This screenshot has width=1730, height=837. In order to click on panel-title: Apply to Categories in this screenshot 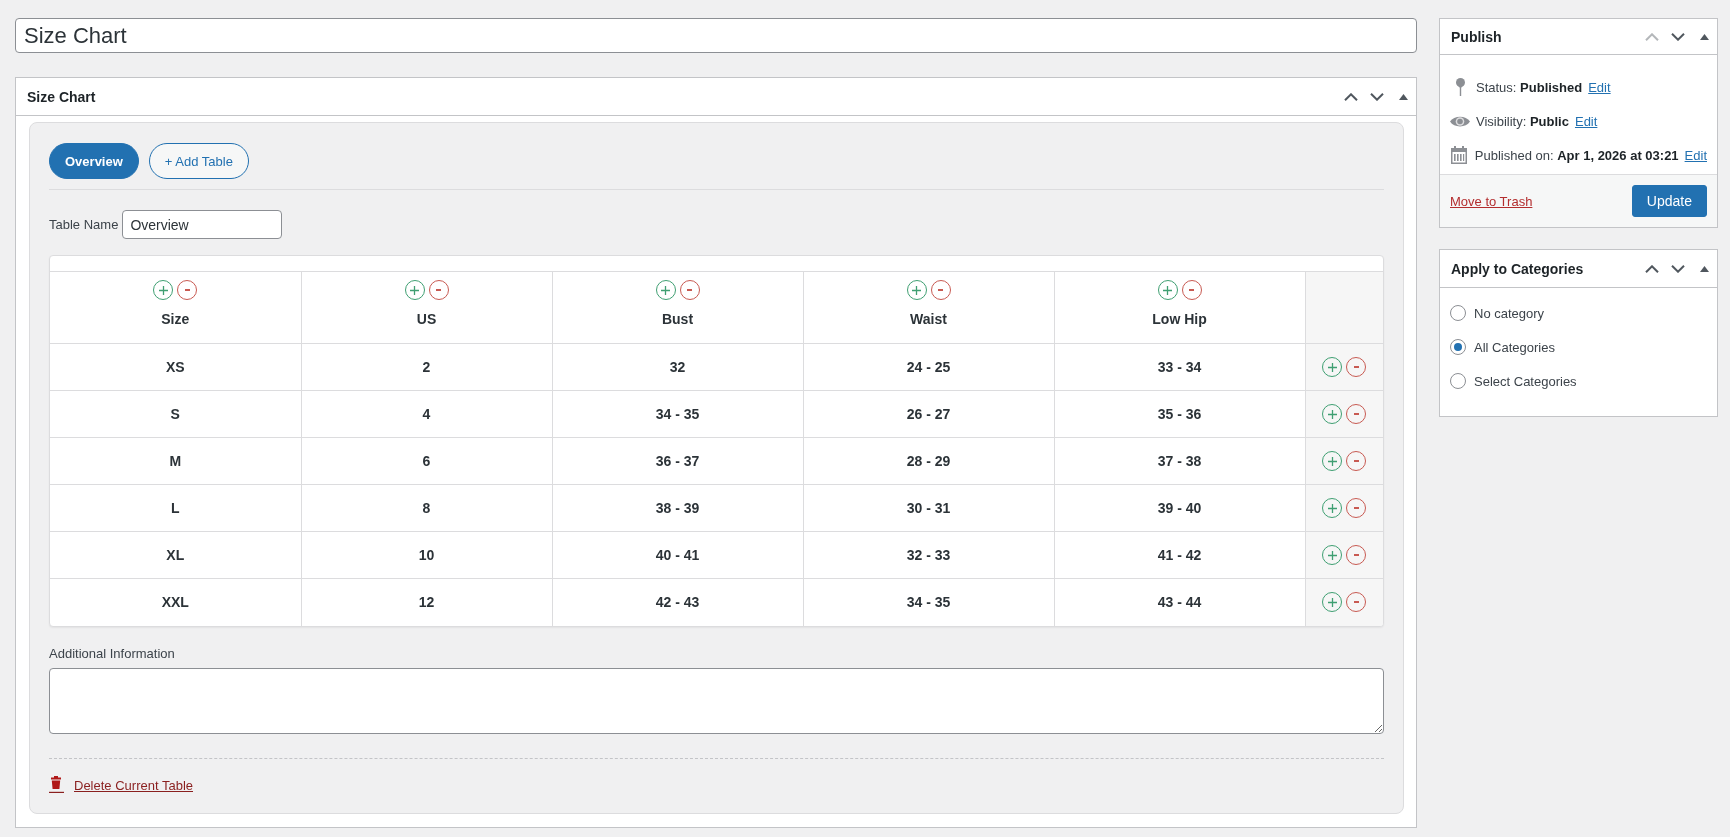, I will do `click(1518, 268)`.